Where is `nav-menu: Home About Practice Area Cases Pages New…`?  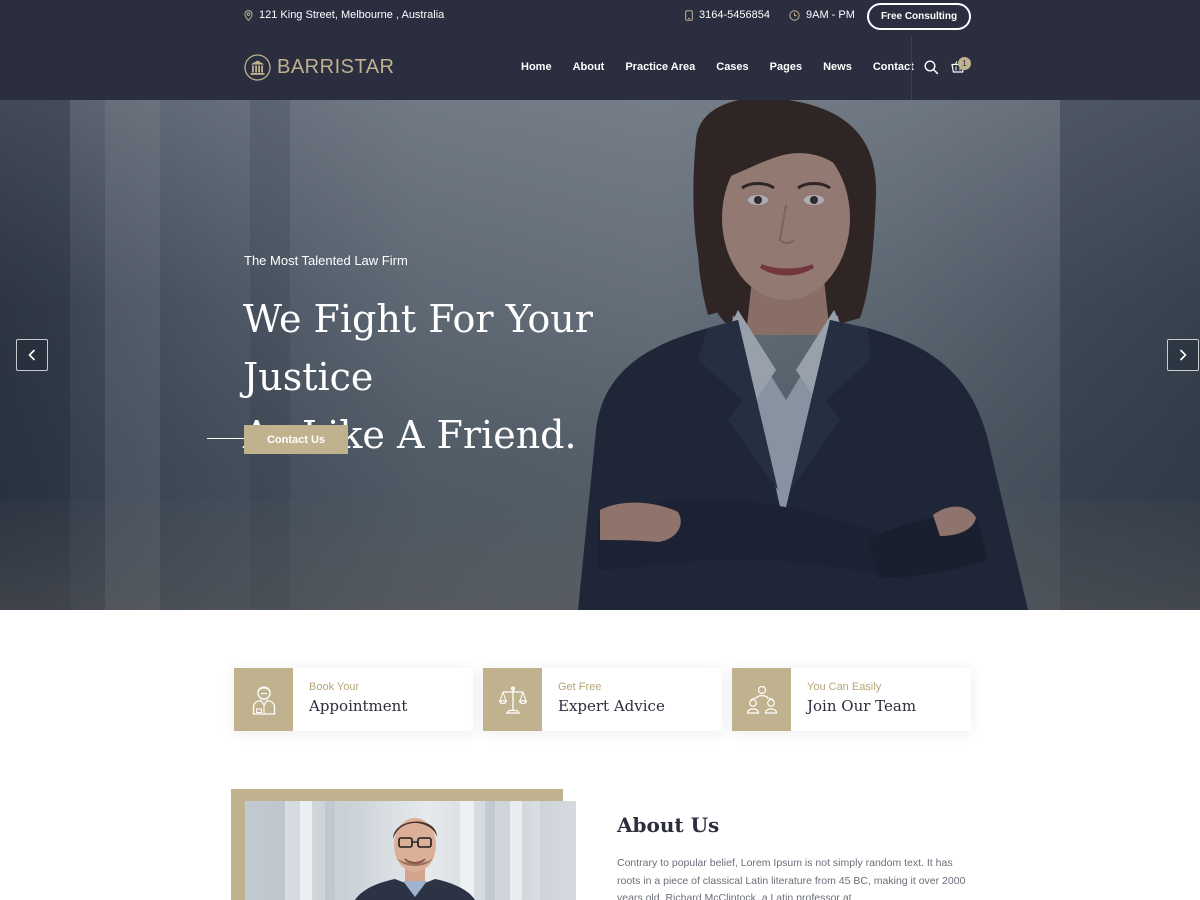 nav-menu: Home About Practice Area Cases Pages New… is located at coordinates (717, 67).